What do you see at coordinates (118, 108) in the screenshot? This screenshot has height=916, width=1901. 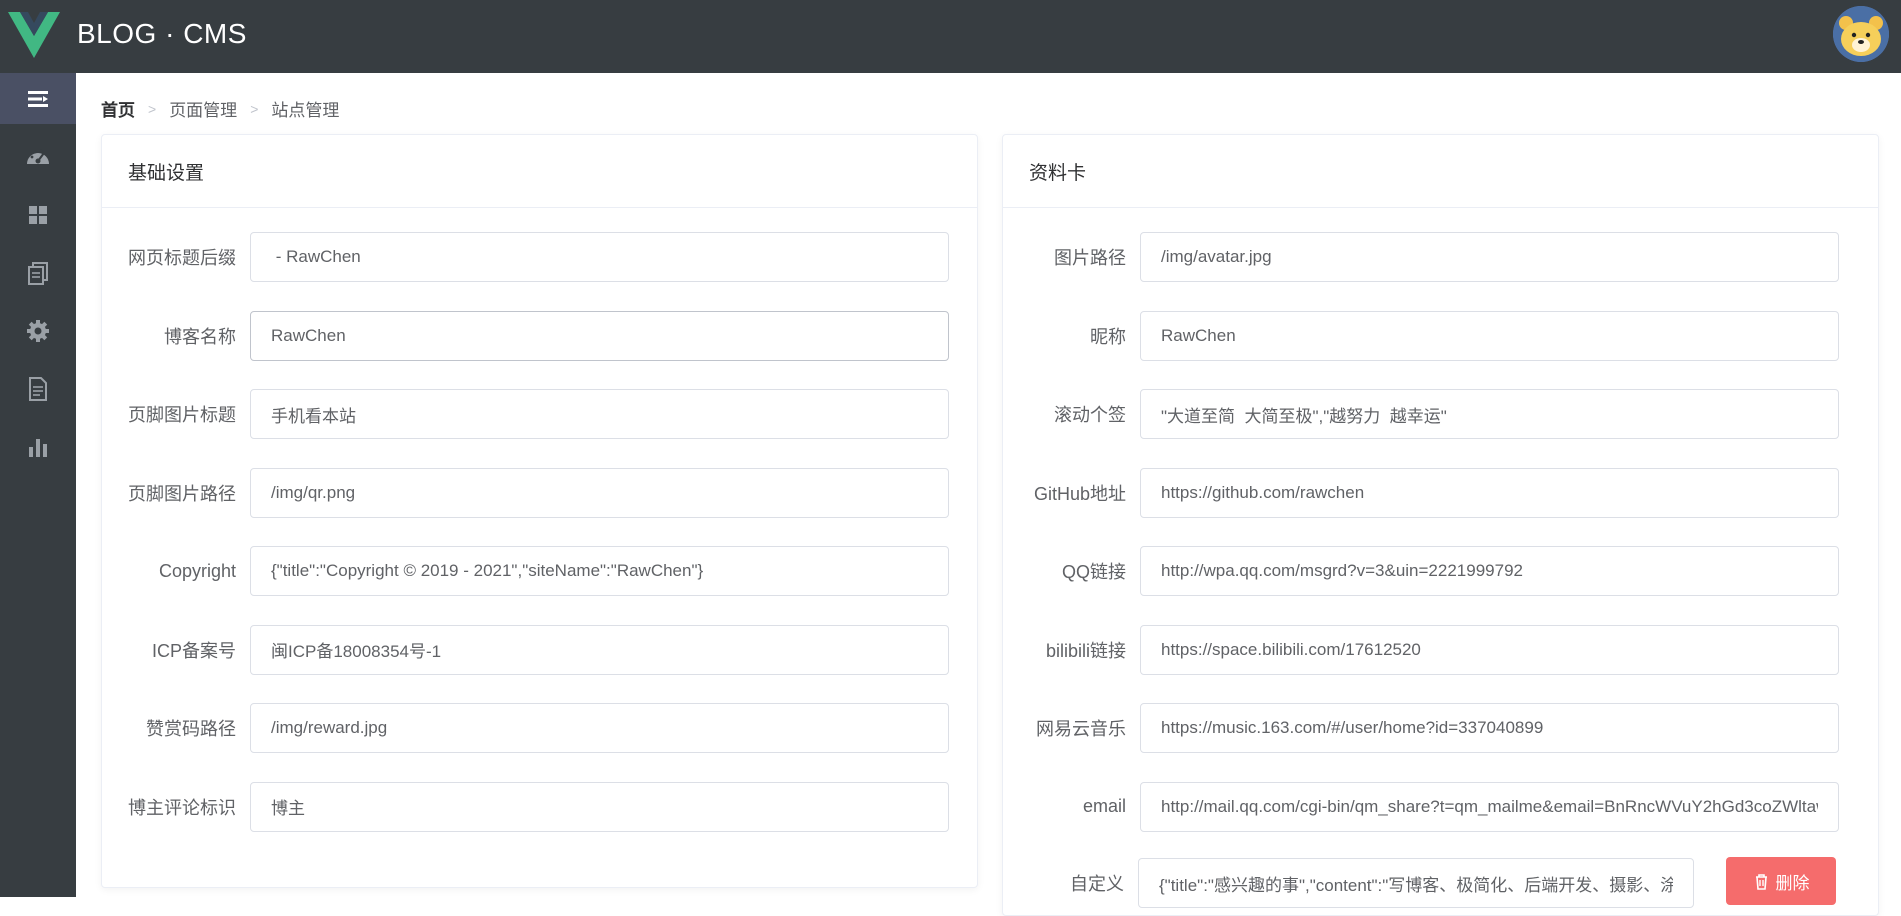 I see `breadcrumb-home: 首页` at bounding box center [118, 108].